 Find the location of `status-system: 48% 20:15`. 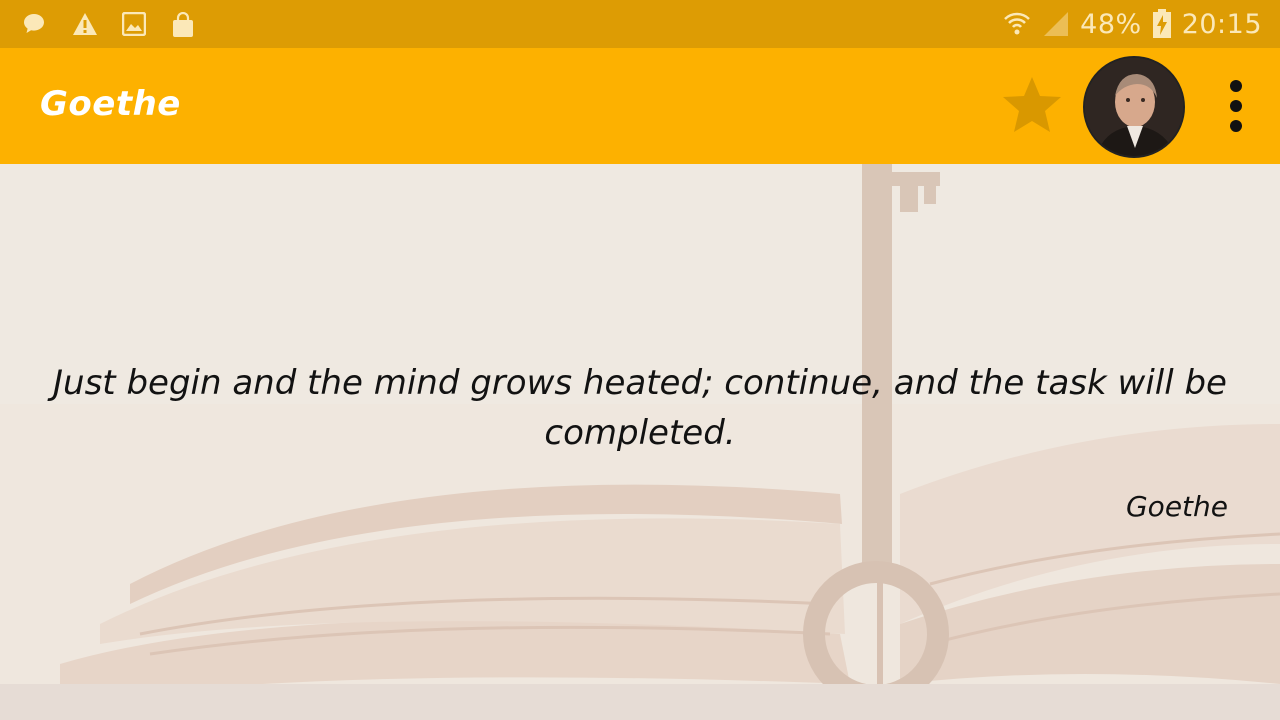

status-system: 48% 20:15 is located at coordinates (1132, 24).